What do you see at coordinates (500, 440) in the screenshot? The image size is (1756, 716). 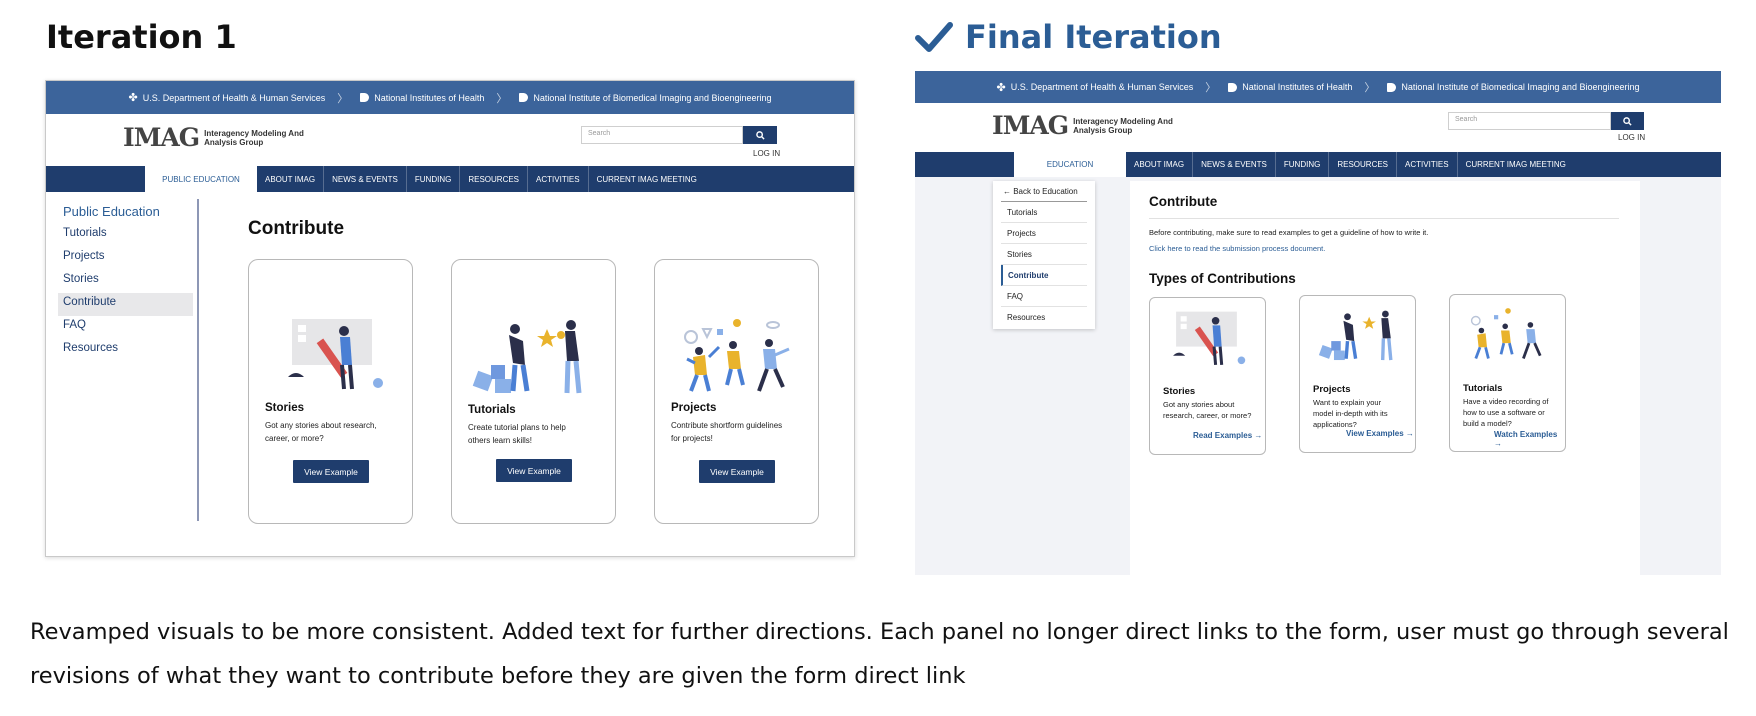 I see `desc-line: others learn skills!` at bounding box center [500, 440].